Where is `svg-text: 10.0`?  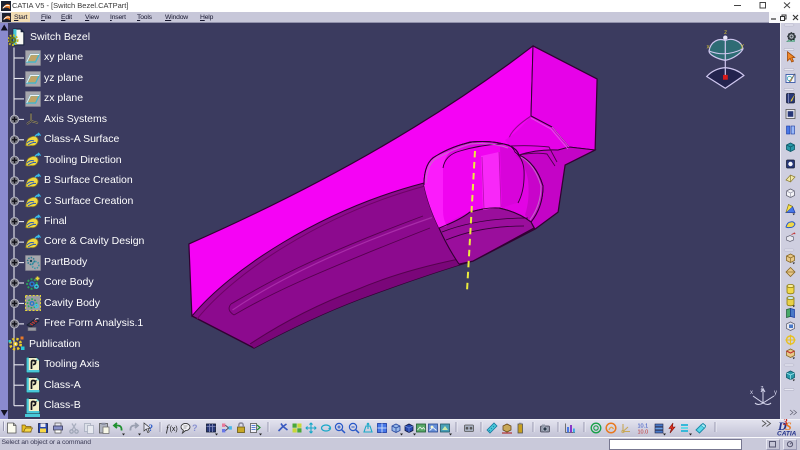 svg-text: 10.0 is located at coordinates (643, 433).